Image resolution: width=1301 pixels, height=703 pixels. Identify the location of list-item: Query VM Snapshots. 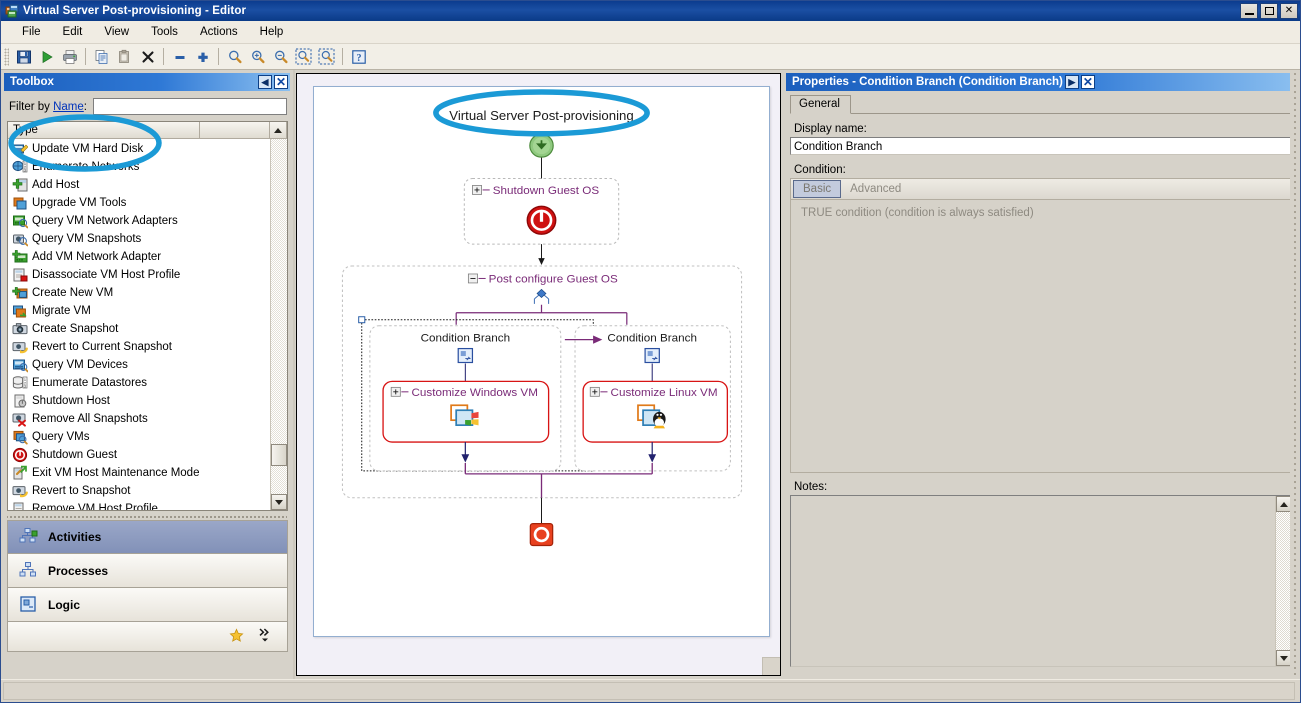
(139, 239).